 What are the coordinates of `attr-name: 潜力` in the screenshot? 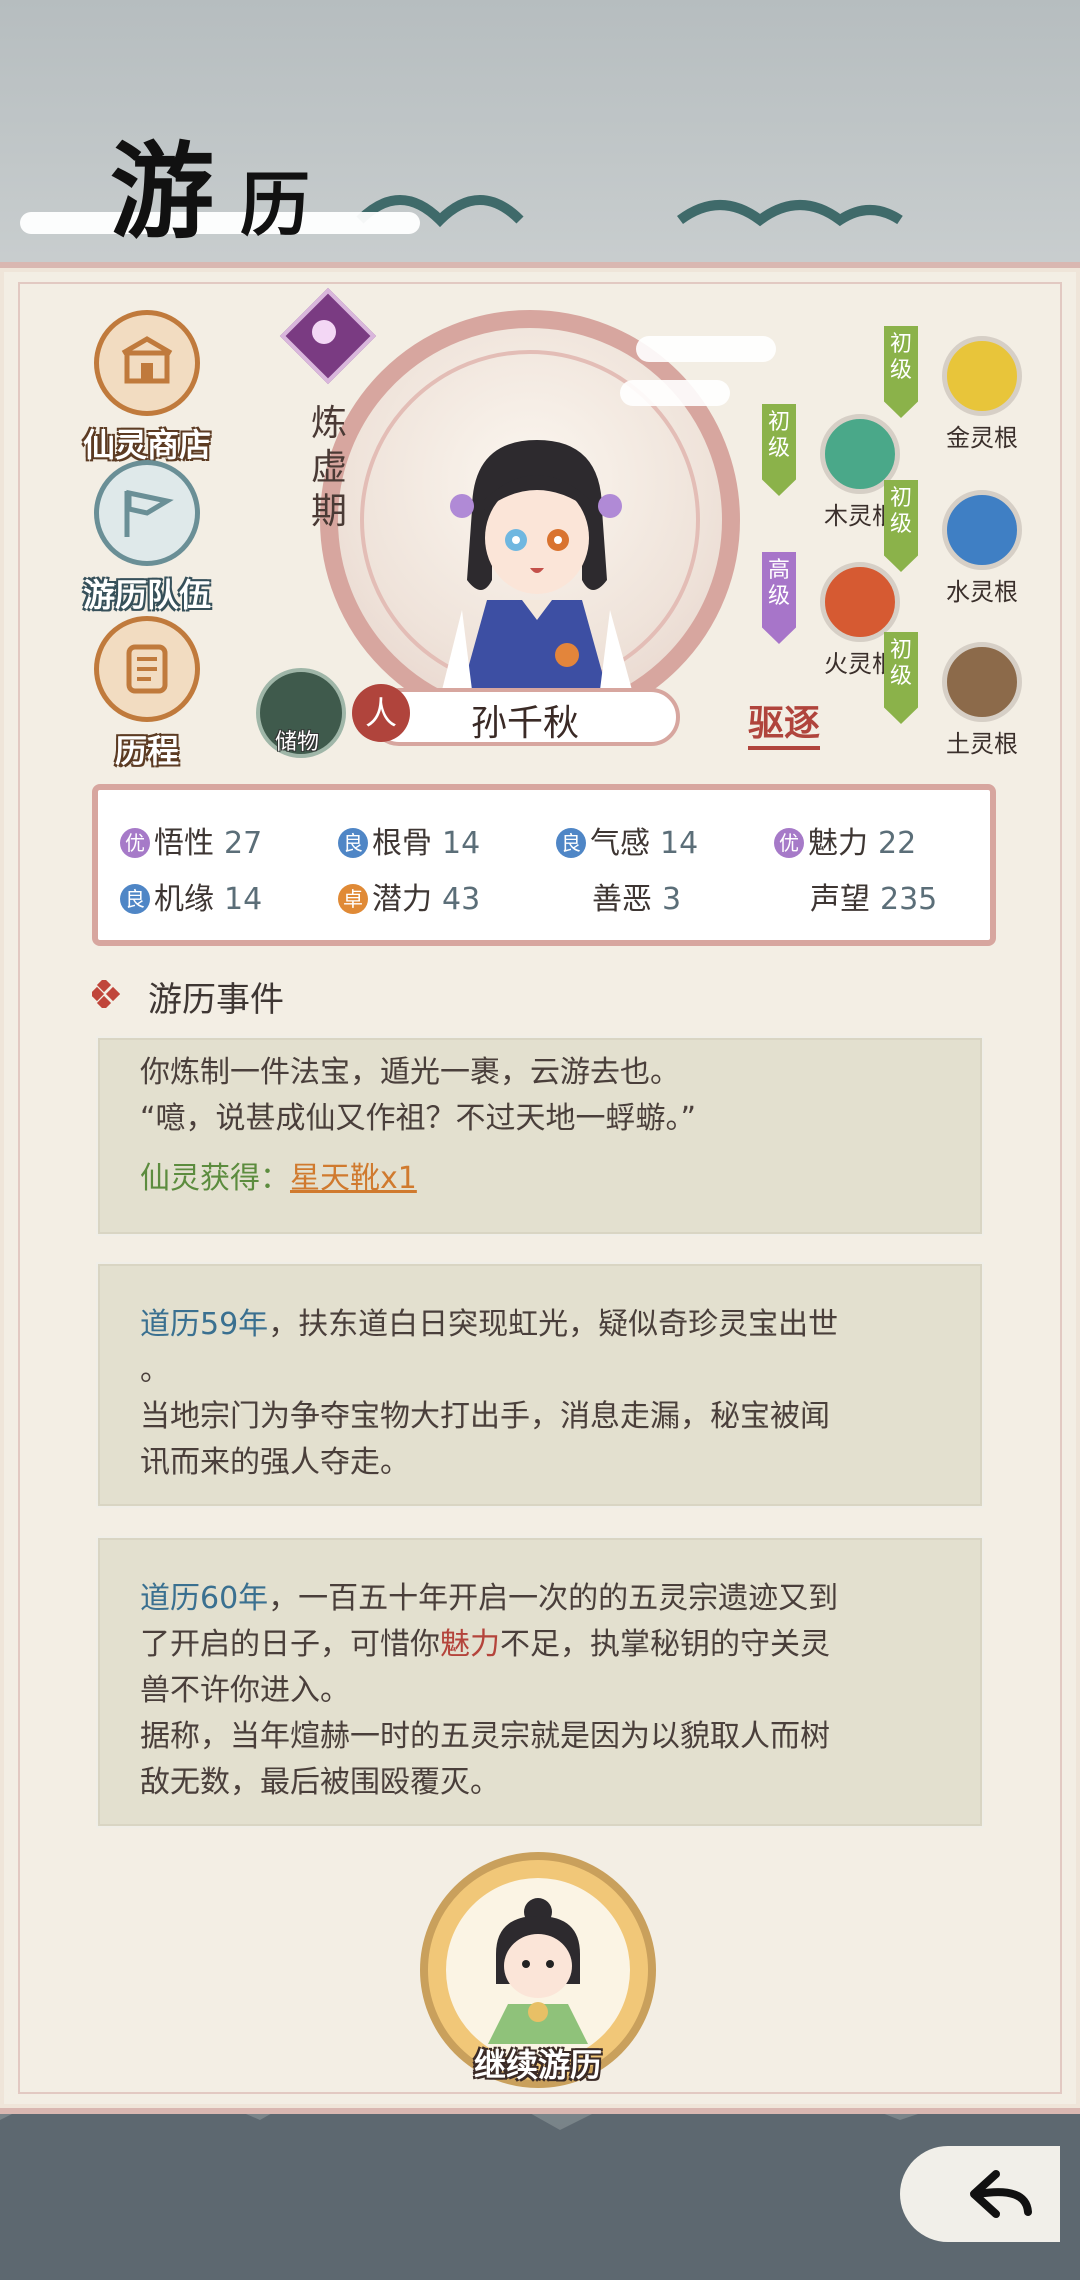 It's located at (402, 899).